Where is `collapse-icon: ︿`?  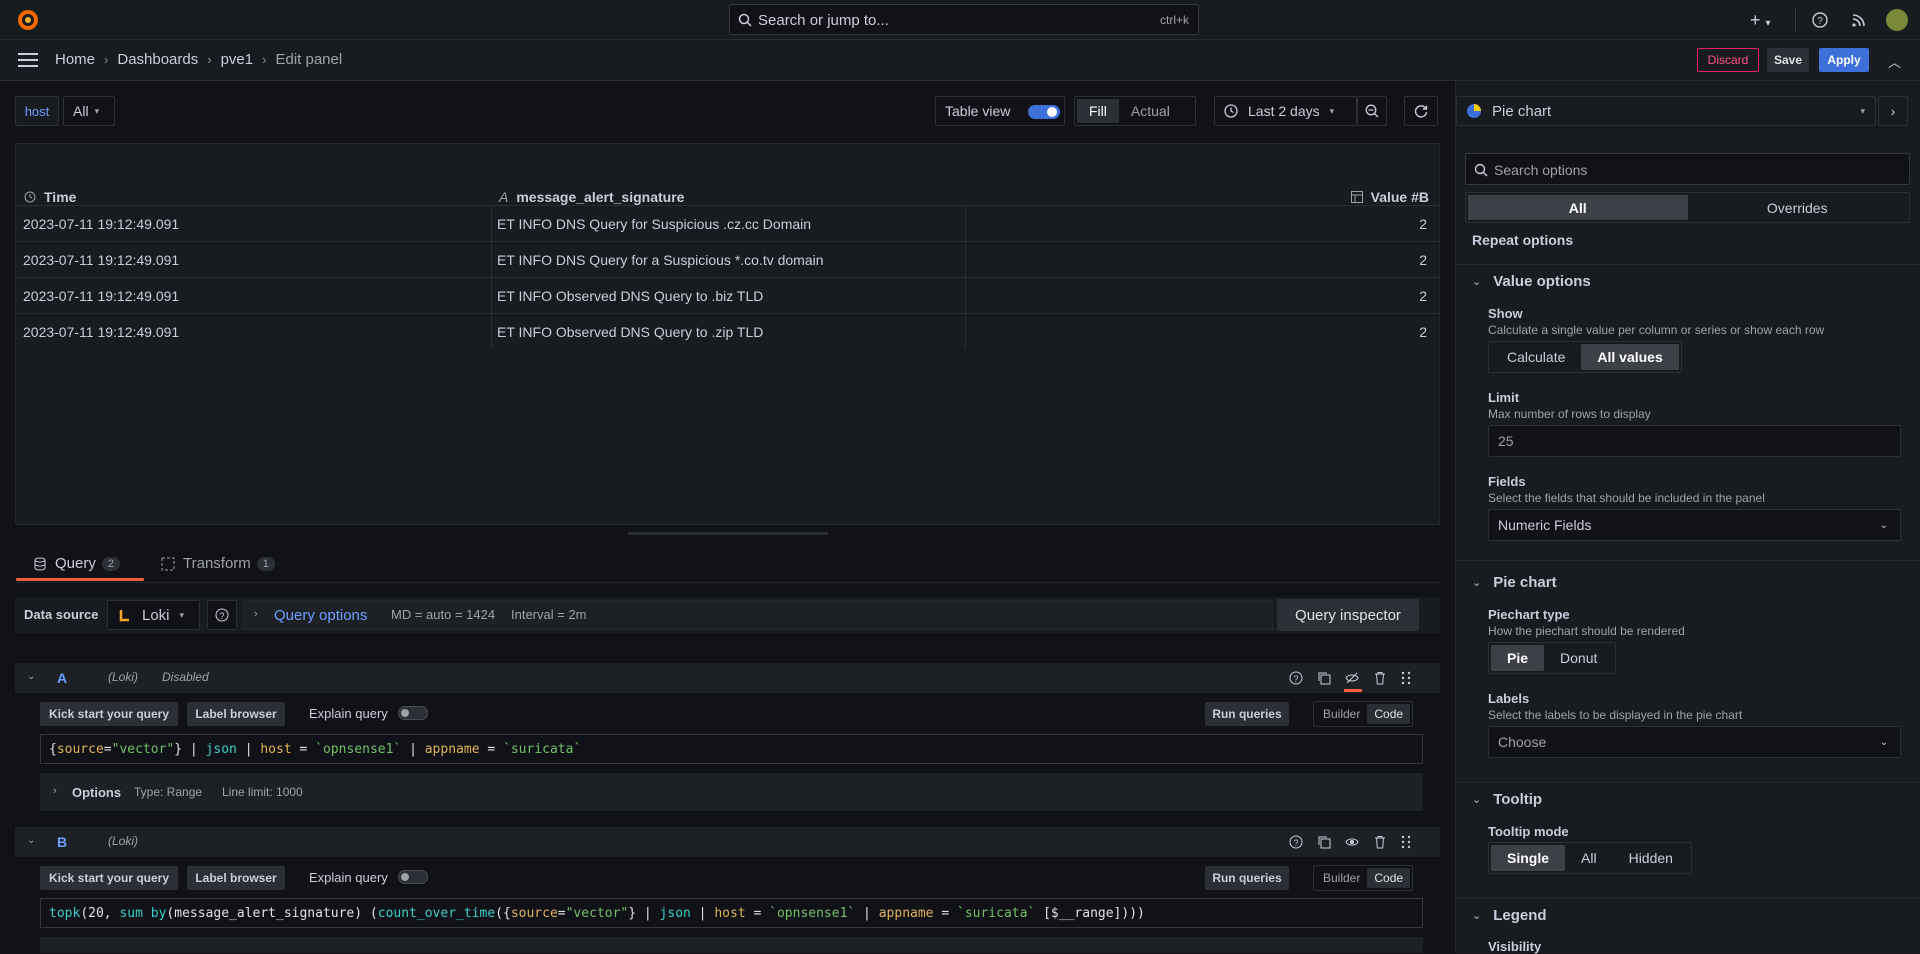
collapse-icon: ︿ is located at coordinates (1894, 61).